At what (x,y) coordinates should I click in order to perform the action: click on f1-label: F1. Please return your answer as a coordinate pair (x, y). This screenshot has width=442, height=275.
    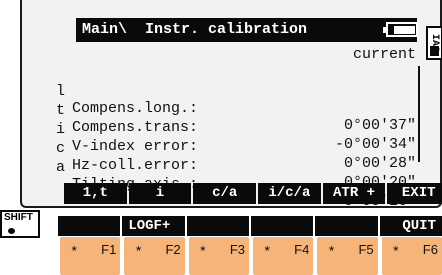
    Looking at the image, I should click on (109, 249).